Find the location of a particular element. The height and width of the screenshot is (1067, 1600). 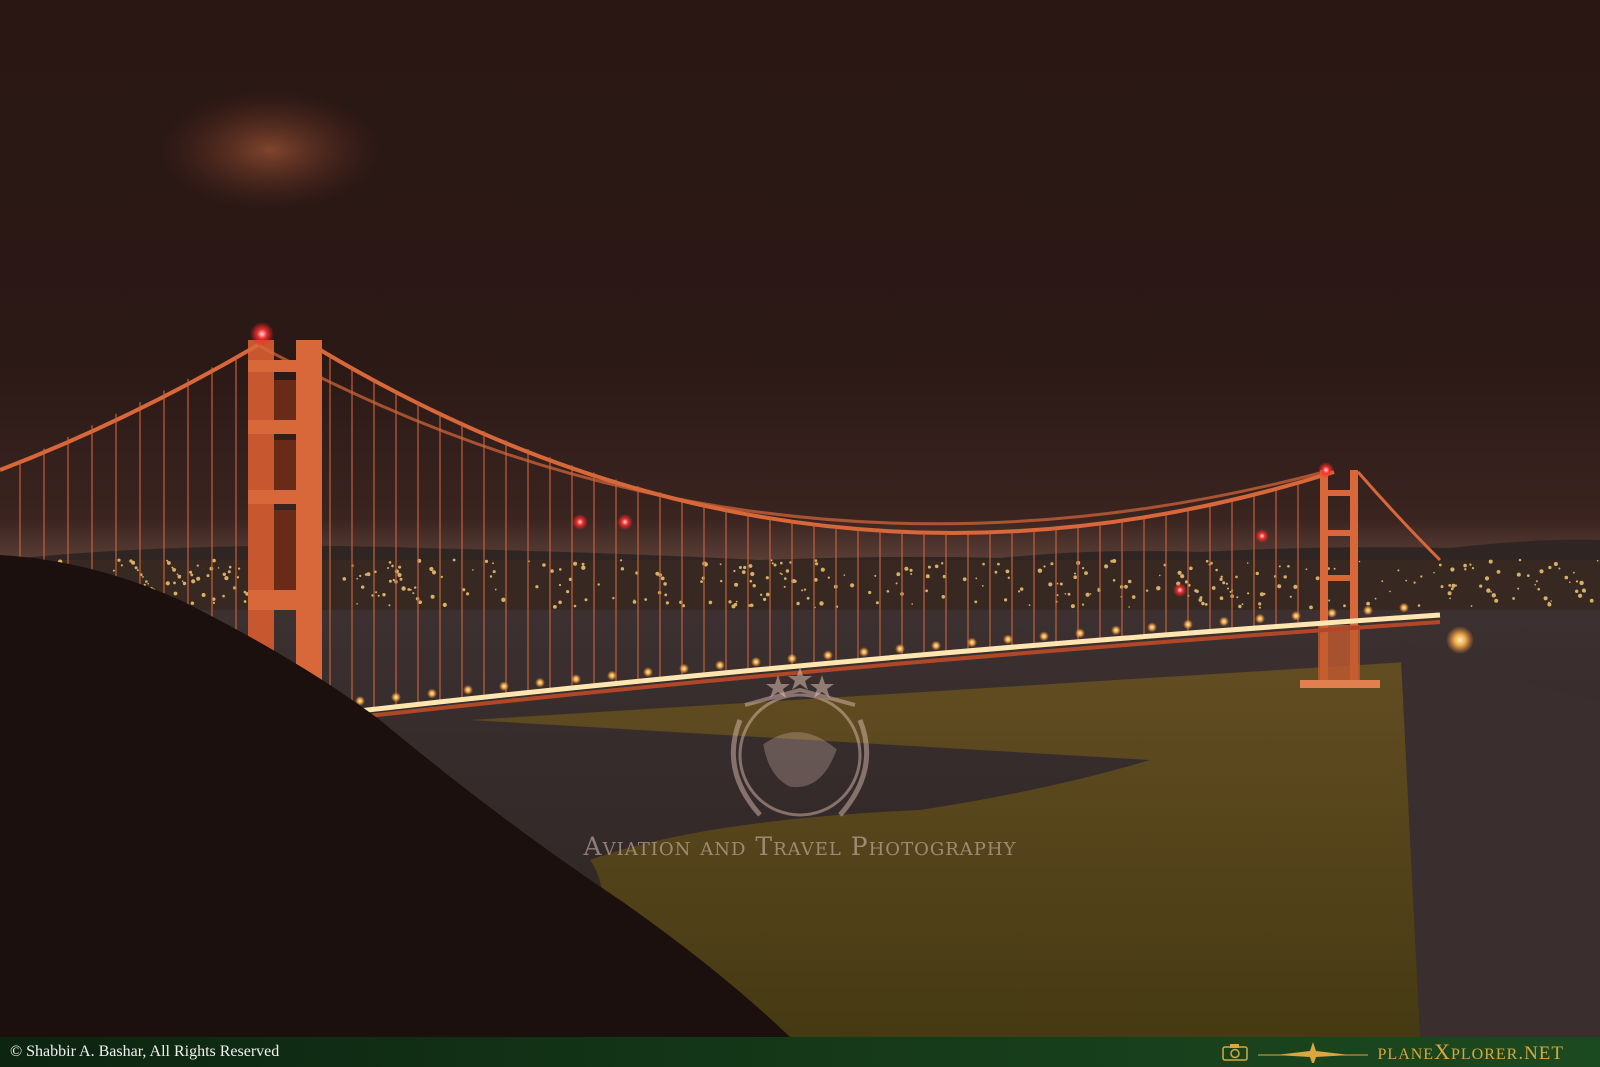

brand-logo: planeXplorer.NET is located at coordinates (1410, 1052).